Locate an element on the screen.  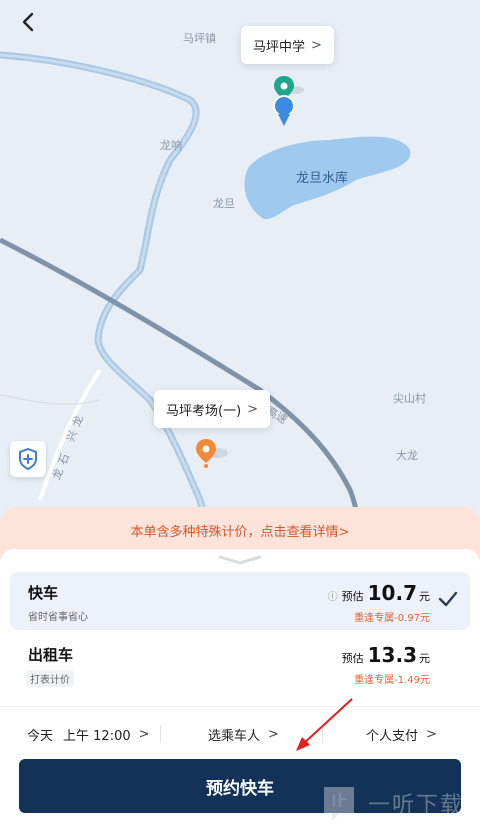
chevron-left-icon is located at coordinates (28, 22).